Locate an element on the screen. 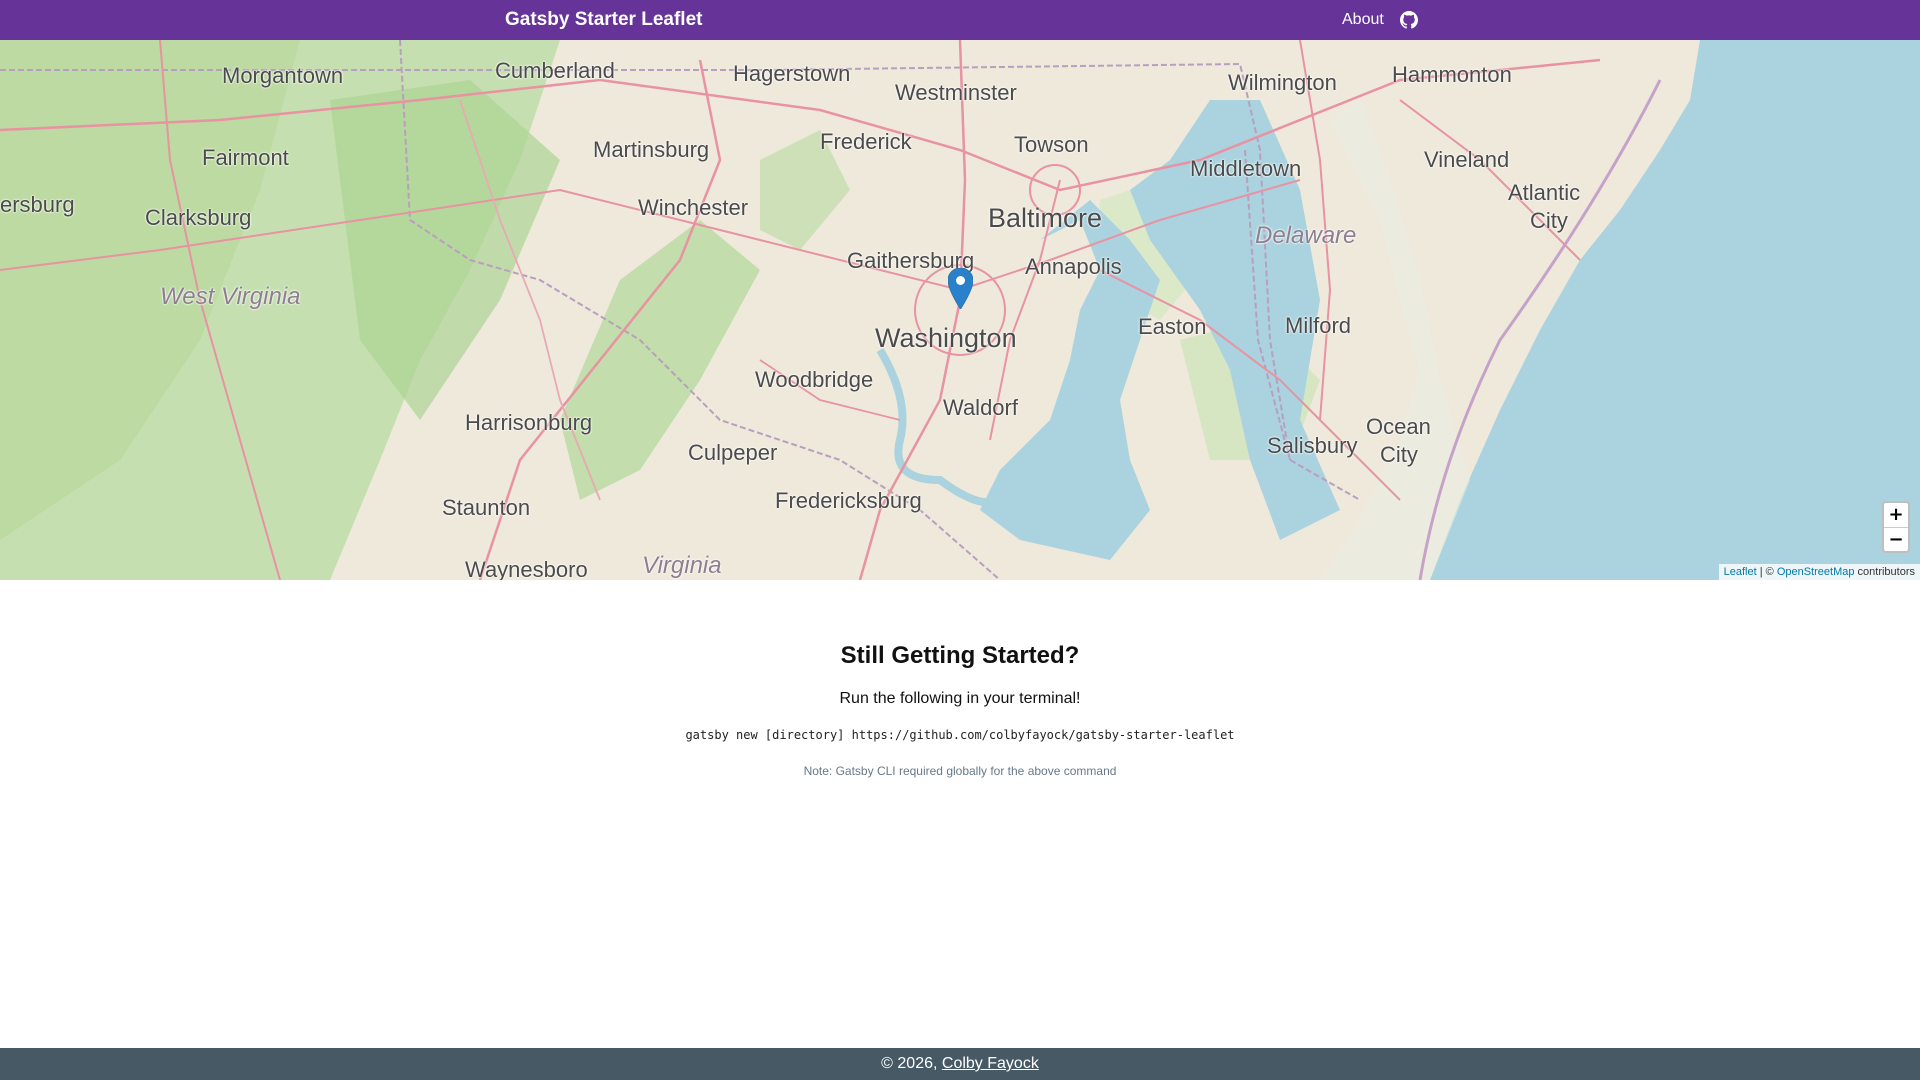 The width and height of the screenshot is (1920, 1080). zoom-in-button: + is located at coordinates (1896, 515).